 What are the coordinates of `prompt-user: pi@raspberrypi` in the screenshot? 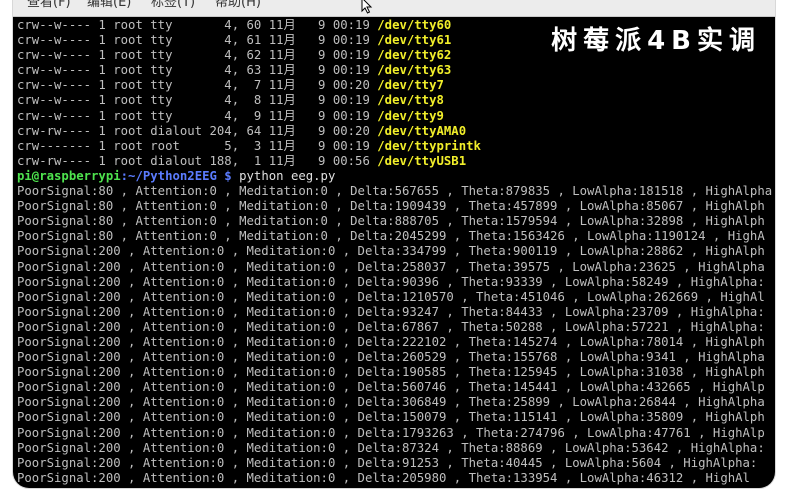 It's located at (69, 175).